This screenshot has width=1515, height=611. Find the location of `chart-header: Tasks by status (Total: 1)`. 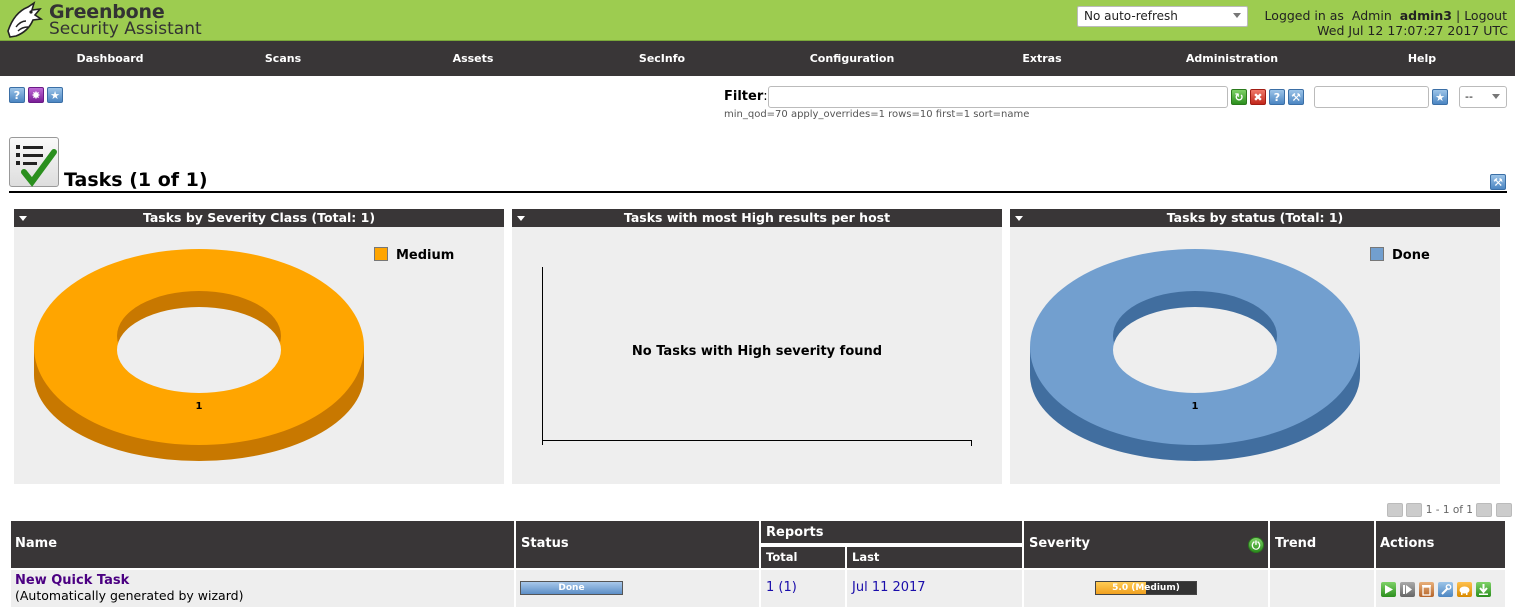

chart-header: Tasks by status (Total: 1) is located at coordinates (1255, 218).